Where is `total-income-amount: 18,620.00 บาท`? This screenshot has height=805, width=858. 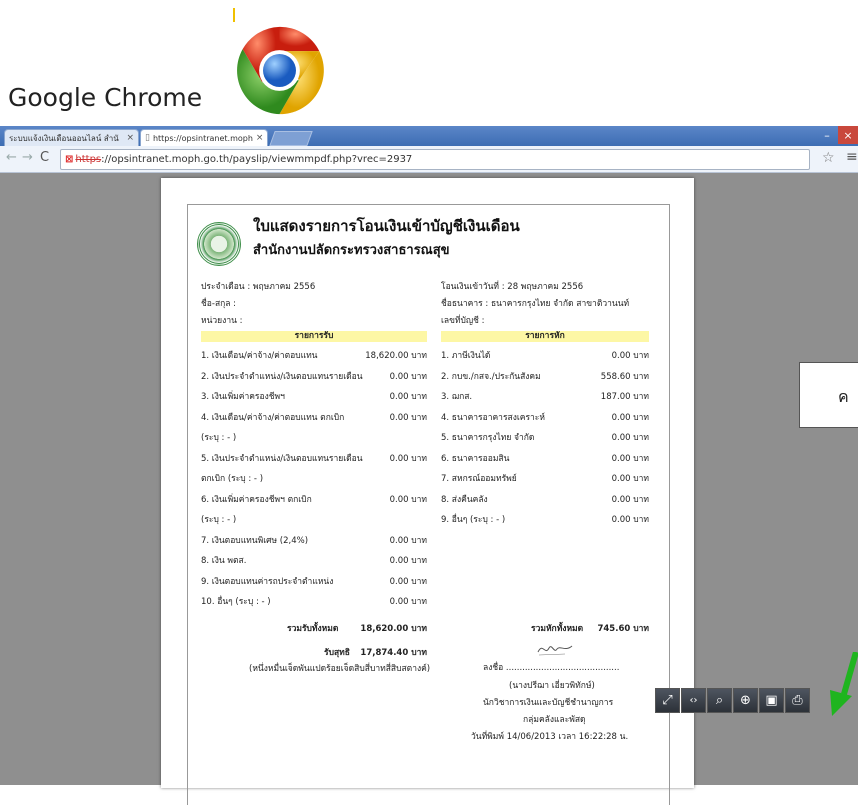 total-income-amount: 18,620.00 บาท is located at coordinates (393, 629).